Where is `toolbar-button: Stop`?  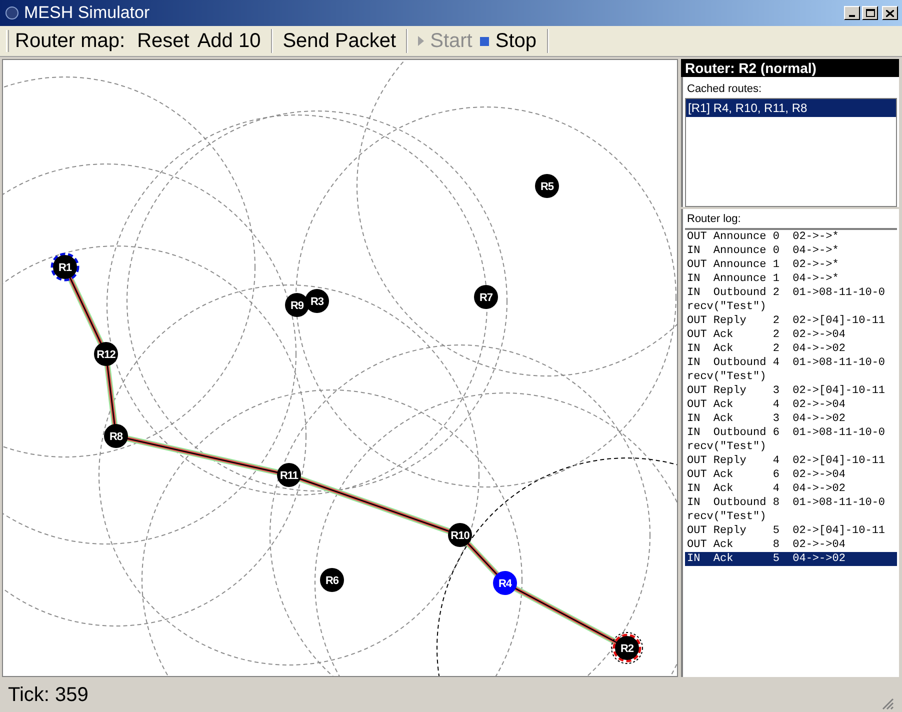 toolbar-button: Stop is located at coordinates (508, 41).